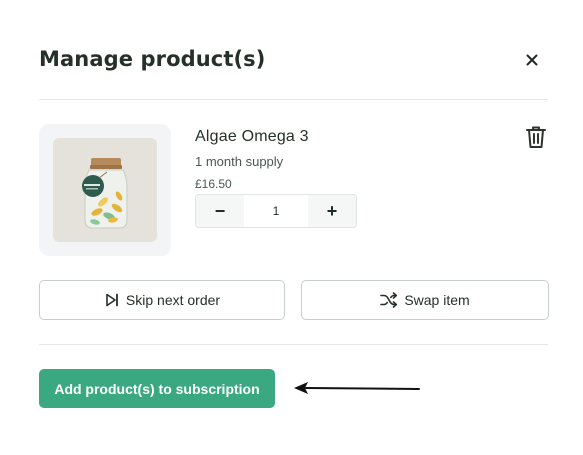 Image resolution: width=583 pixels, height=455 pixels. What do you see at coordinates (389, 300) in the screenshot?
I see `shuffle-icon` at bounding box center [389, 300].